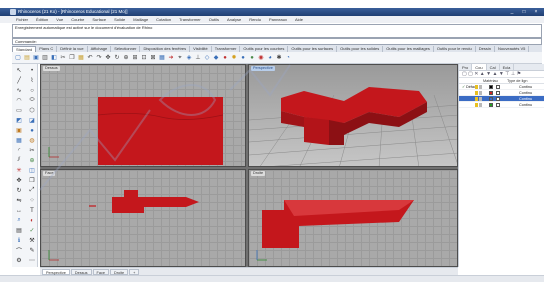  I want to click on save-icon: ▣, so click(36, 58).